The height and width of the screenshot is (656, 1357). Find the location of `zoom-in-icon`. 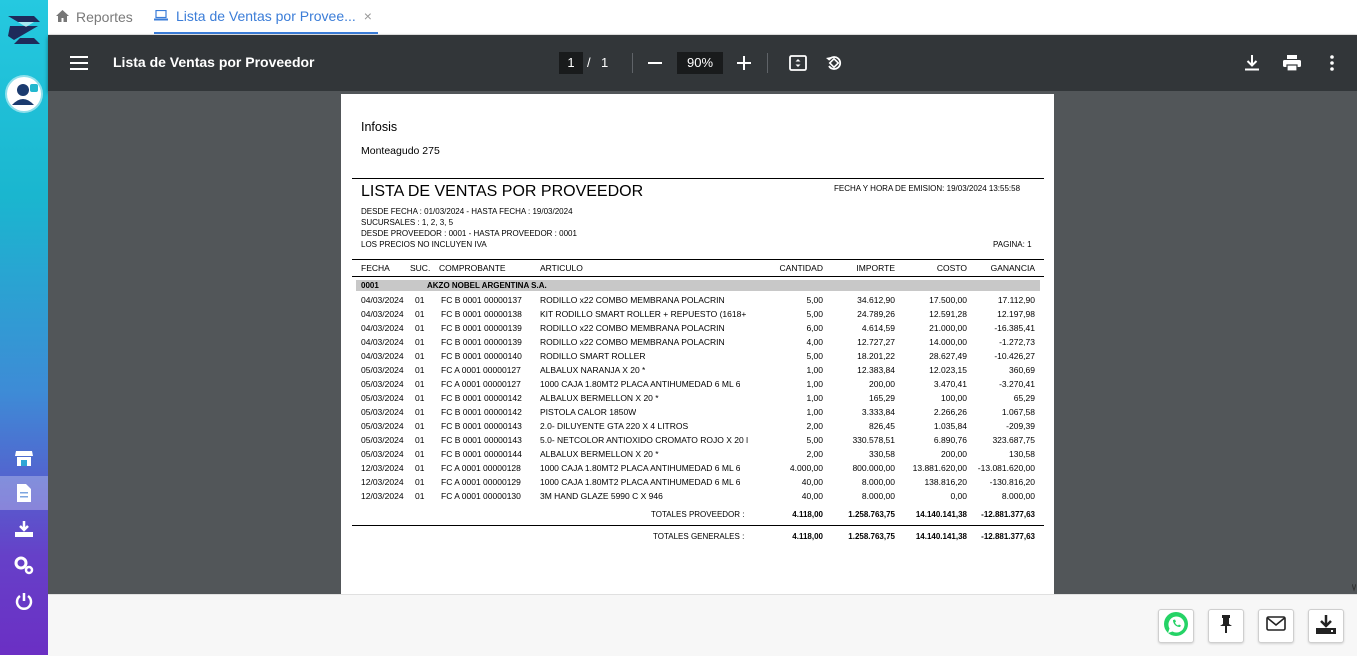

zoom-in-icon is located at coordinates (744, 63).